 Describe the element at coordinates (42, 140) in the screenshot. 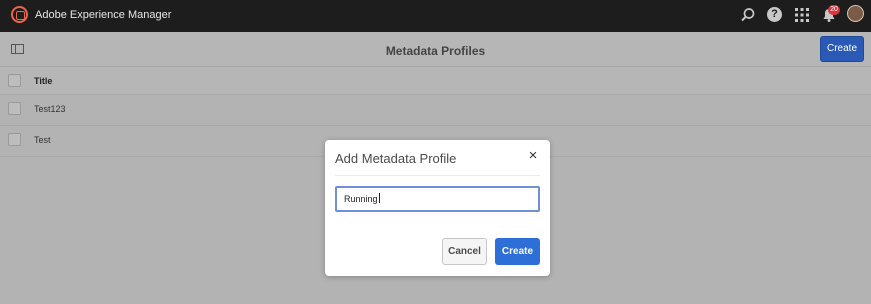

I see `row-title: Test` at that location.